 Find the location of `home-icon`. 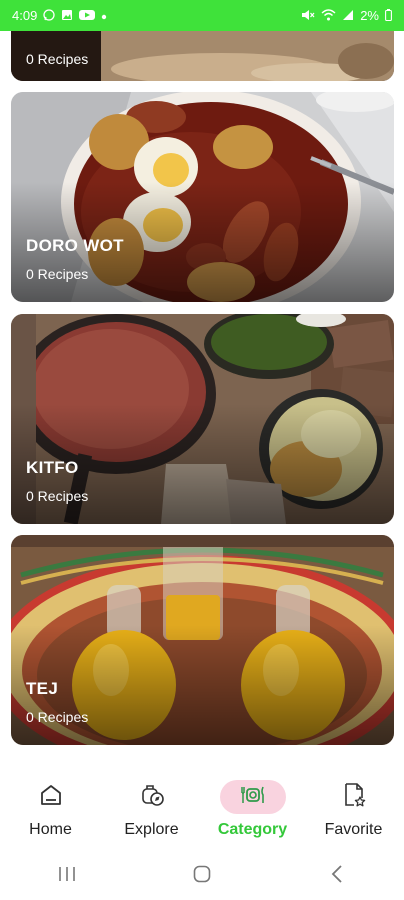

home-icon is located at coordinates (51, 797).